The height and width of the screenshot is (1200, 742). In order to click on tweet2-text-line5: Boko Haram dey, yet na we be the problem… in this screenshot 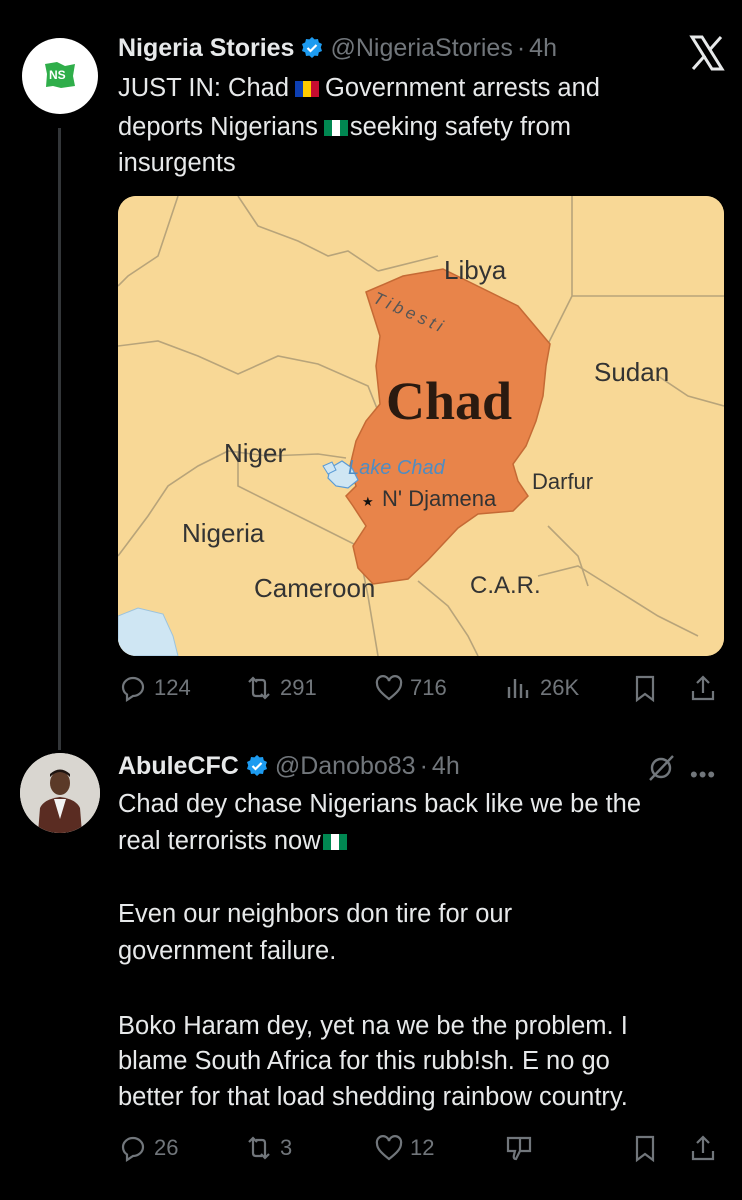, I will do `click(373, 1026)`.